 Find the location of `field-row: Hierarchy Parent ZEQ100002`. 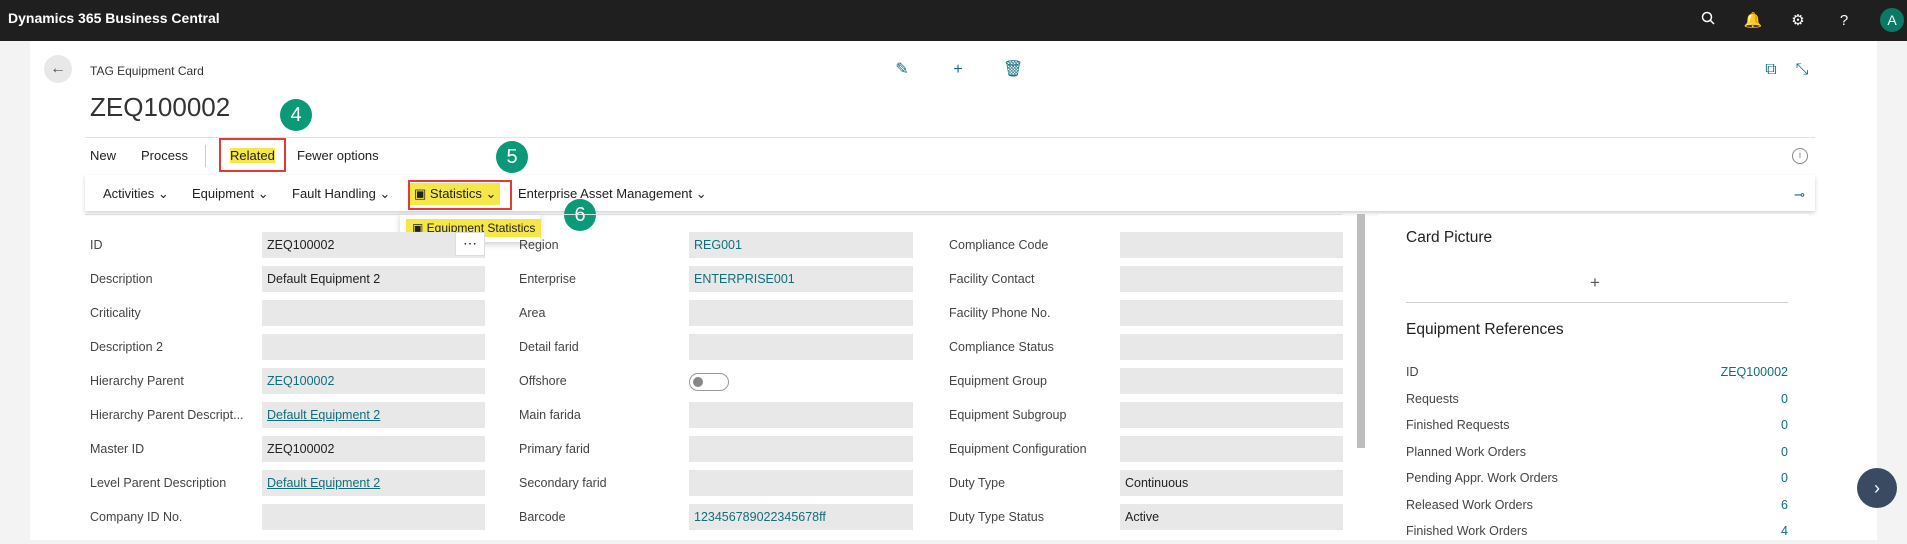

field-row: Hierarchy Parent ZEQ100002 is located at coordinates (287, 381).